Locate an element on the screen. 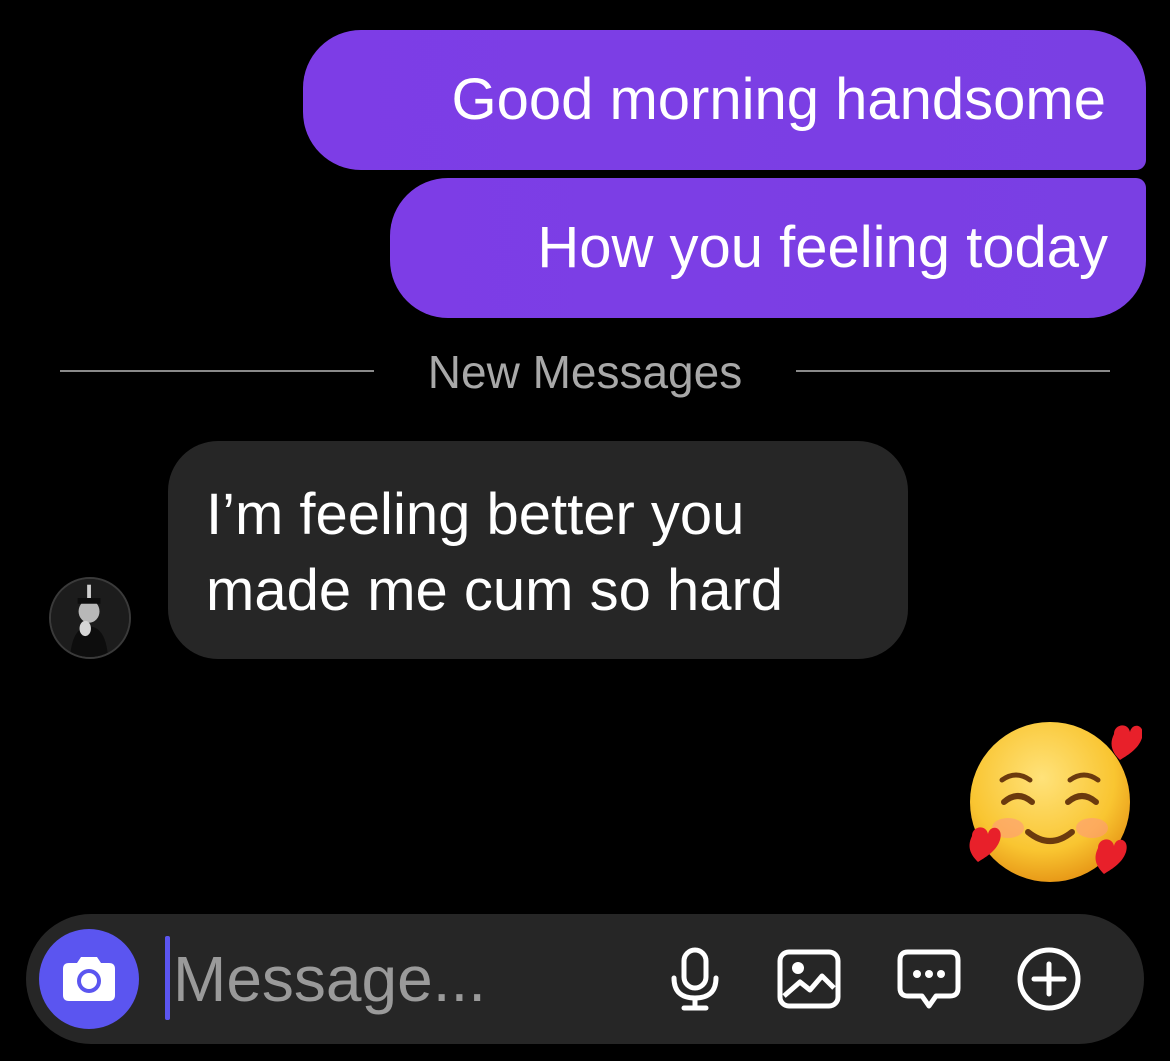 This screenshot has width=1170, height=1061. message-composer is located at coordinates (585, 979).